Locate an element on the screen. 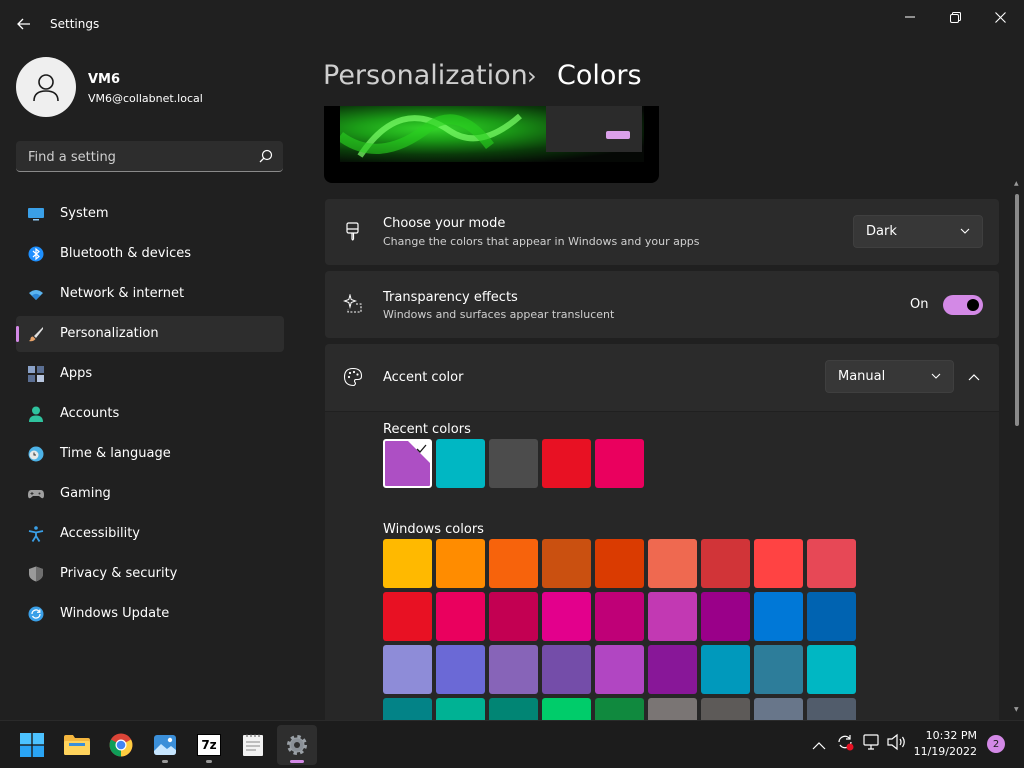  sidebar-item-accounts: Accounts is located at coordinates (150, 414).